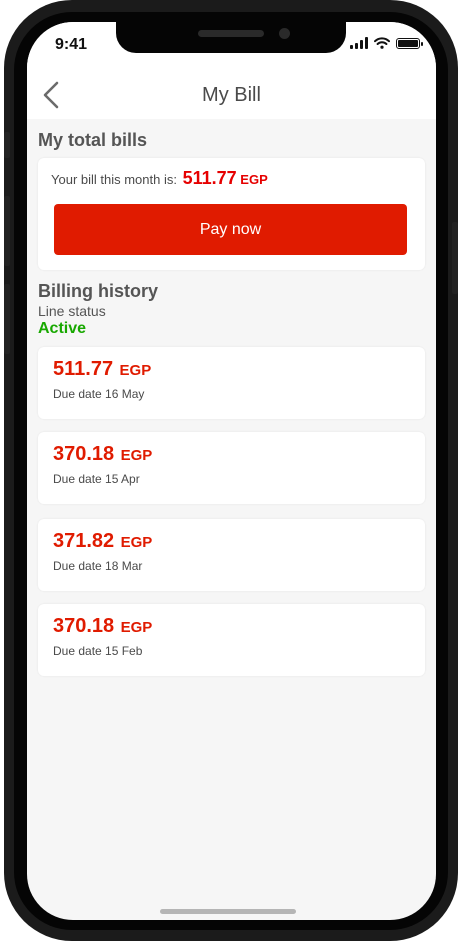 Image resolution: width=462 pixels, height=941 pixels. I want to click on bill-text: Your bill this month is:, so click(114, 179).